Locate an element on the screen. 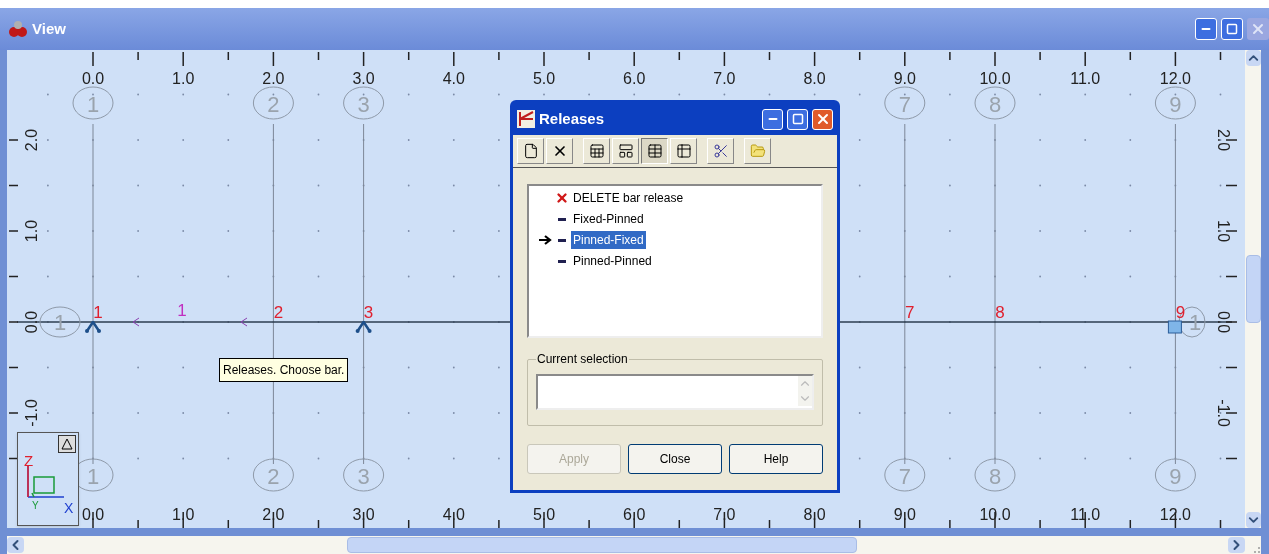 The width and height of the screenshot is (1269, 554). arrow-icon is located at coordinates (546, 240).